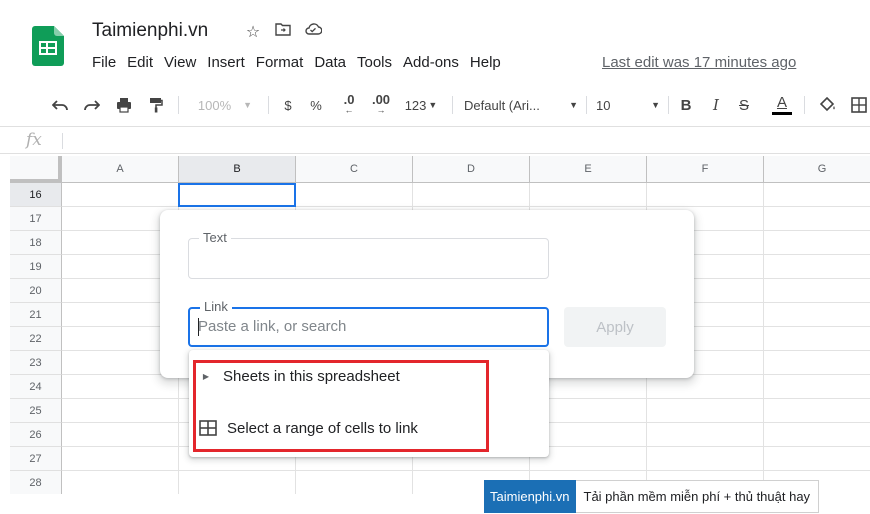 This screenshot has width=870, height=514. Describe the element at coordinates (686, 105) in the screenshot. I see `bold-button: B` at that location.